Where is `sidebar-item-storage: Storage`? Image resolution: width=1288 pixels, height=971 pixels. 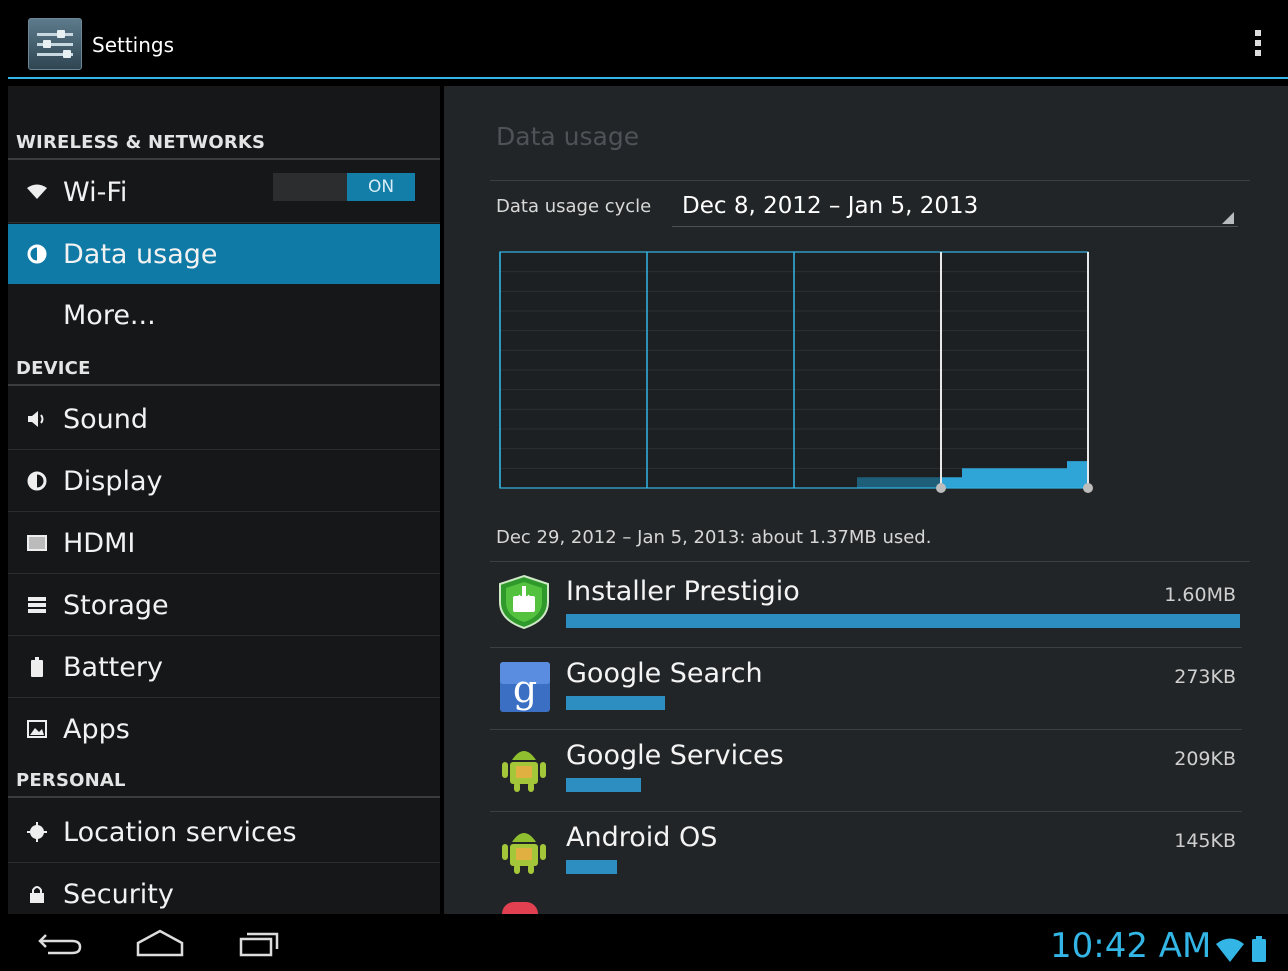
sidebar-item-storage: Storage is located at coordinates (224, 605).